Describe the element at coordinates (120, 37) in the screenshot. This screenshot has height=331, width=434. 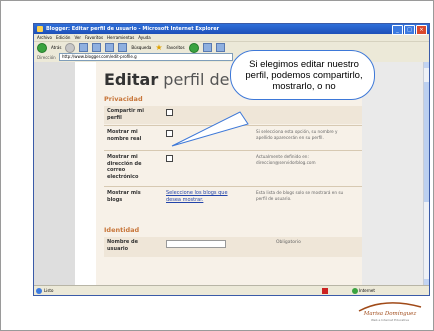
I see `menu-herramientas: Herramientas` at that location.